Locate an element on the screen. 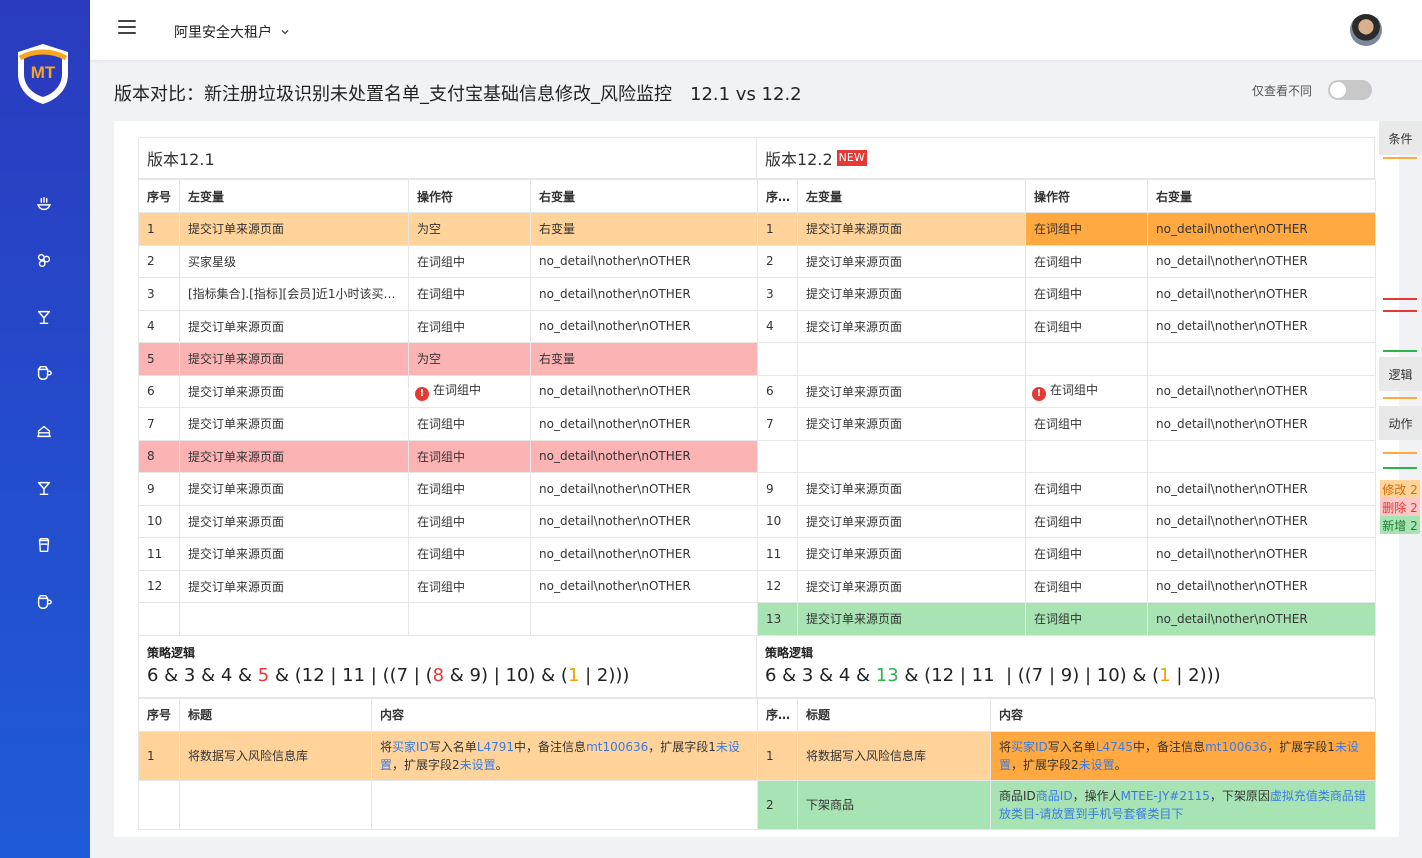  modified-count-badge: 修改 2 is located at coordinates (1400, 489).